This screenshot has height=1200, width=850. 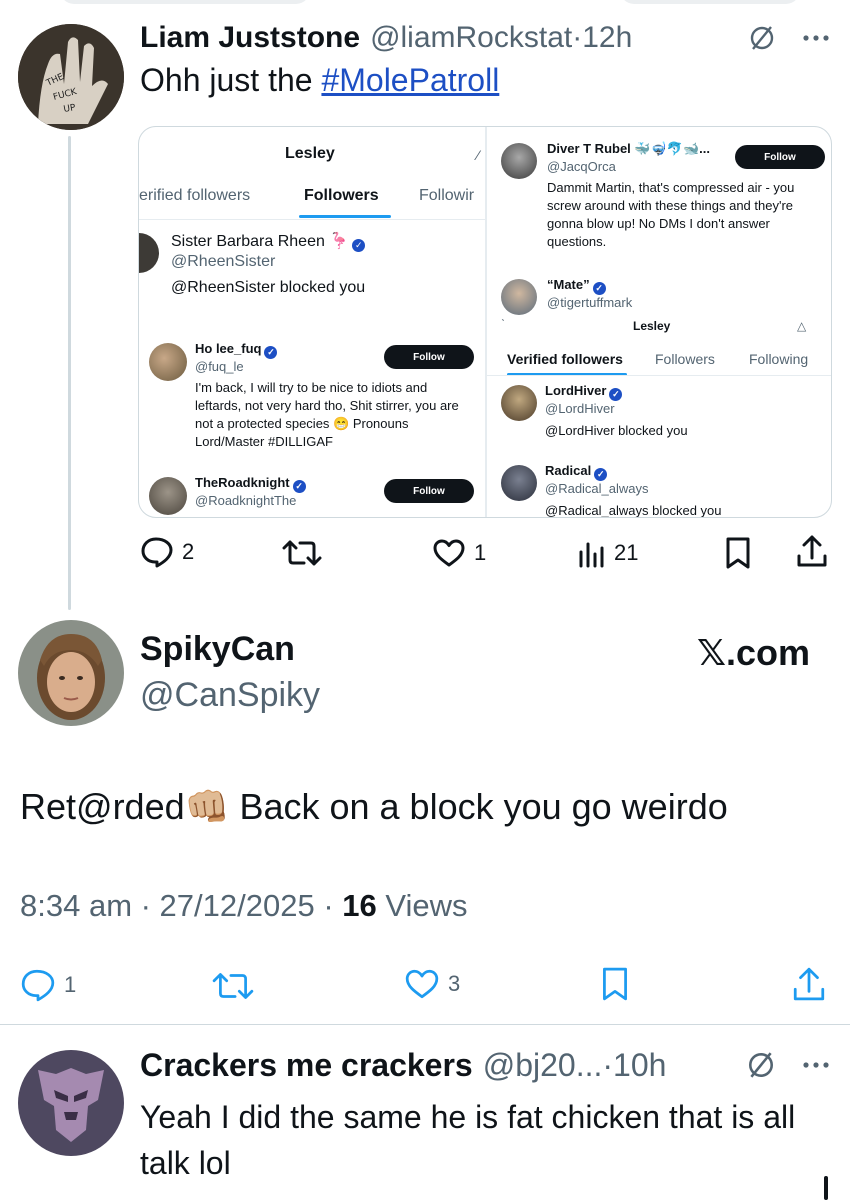 I want to click on x-com-brand: 𝕏.com, so click(x=753, y=652).